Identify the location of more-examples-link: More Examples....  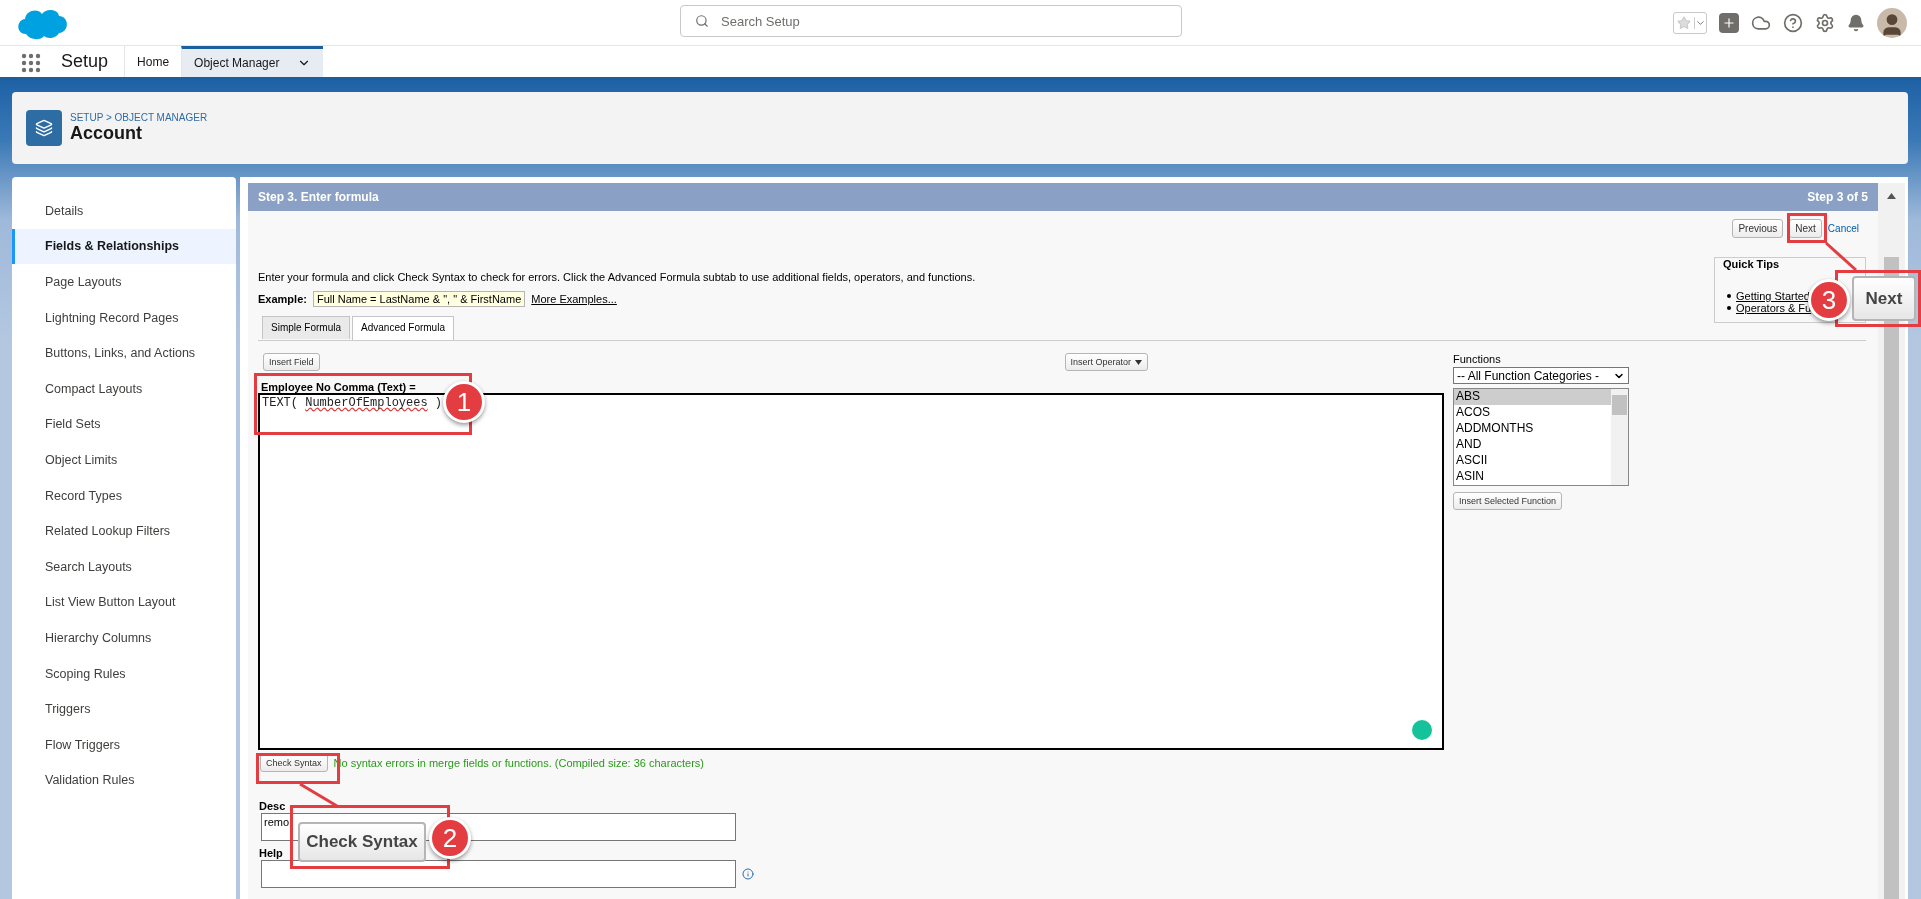
(574, 299).